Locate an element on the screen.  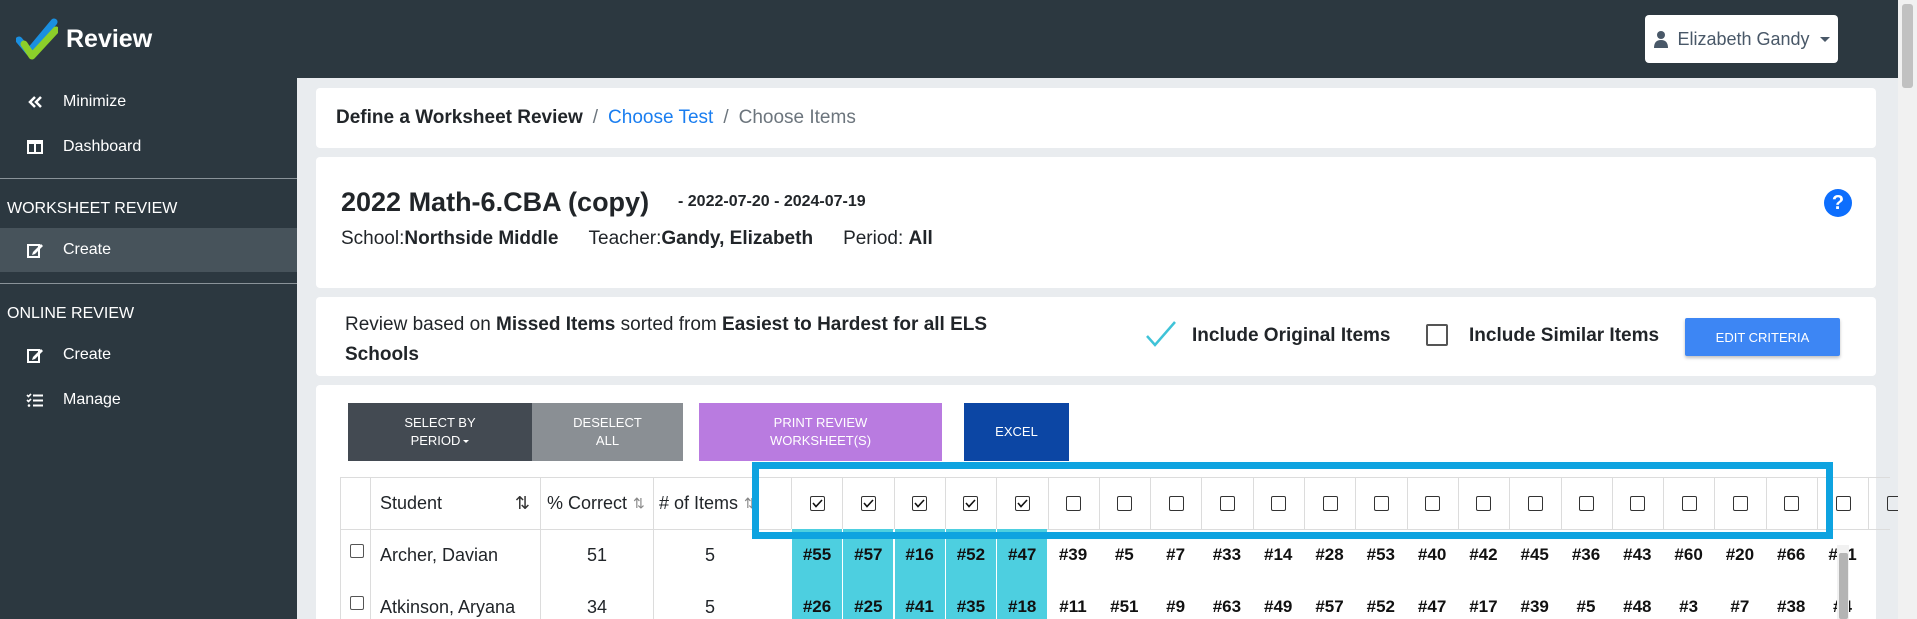
header-select-col is located at coordinates (355, 503).